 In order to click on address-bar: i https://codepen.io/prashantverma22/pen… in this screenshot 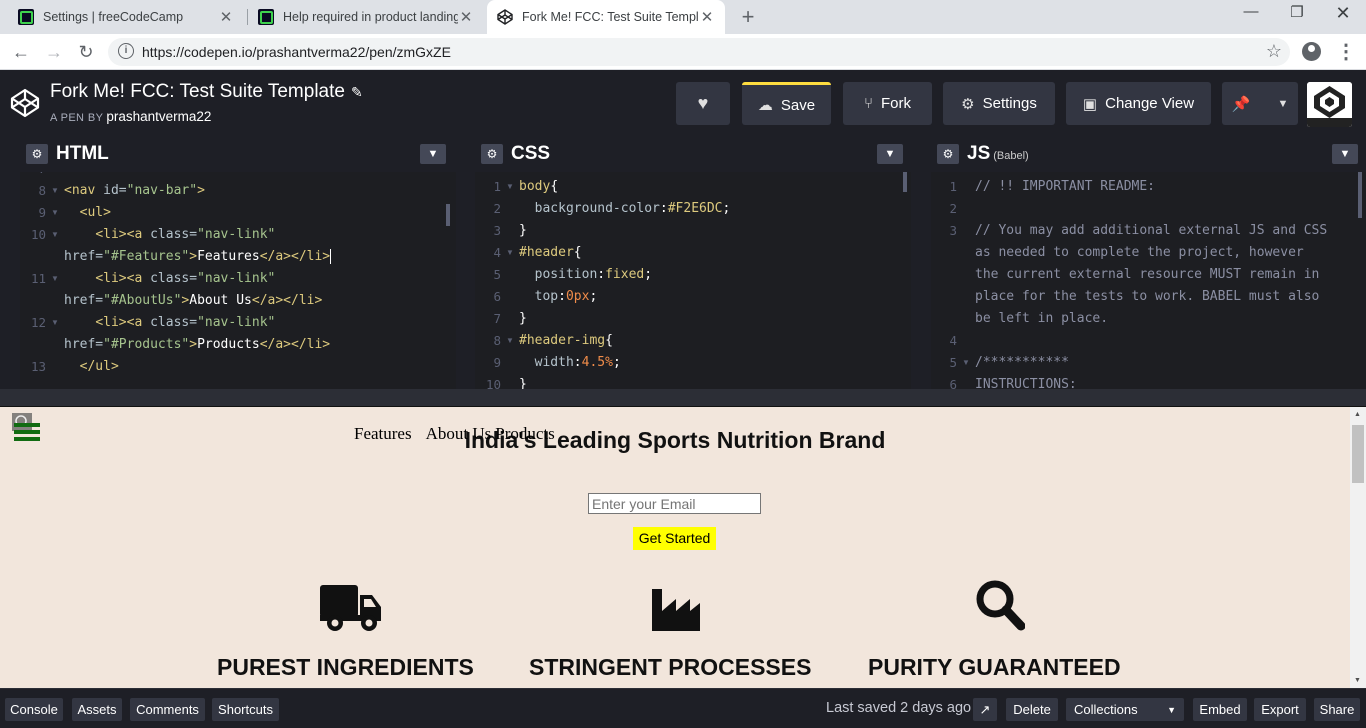, I will do `click(699, 52)`.